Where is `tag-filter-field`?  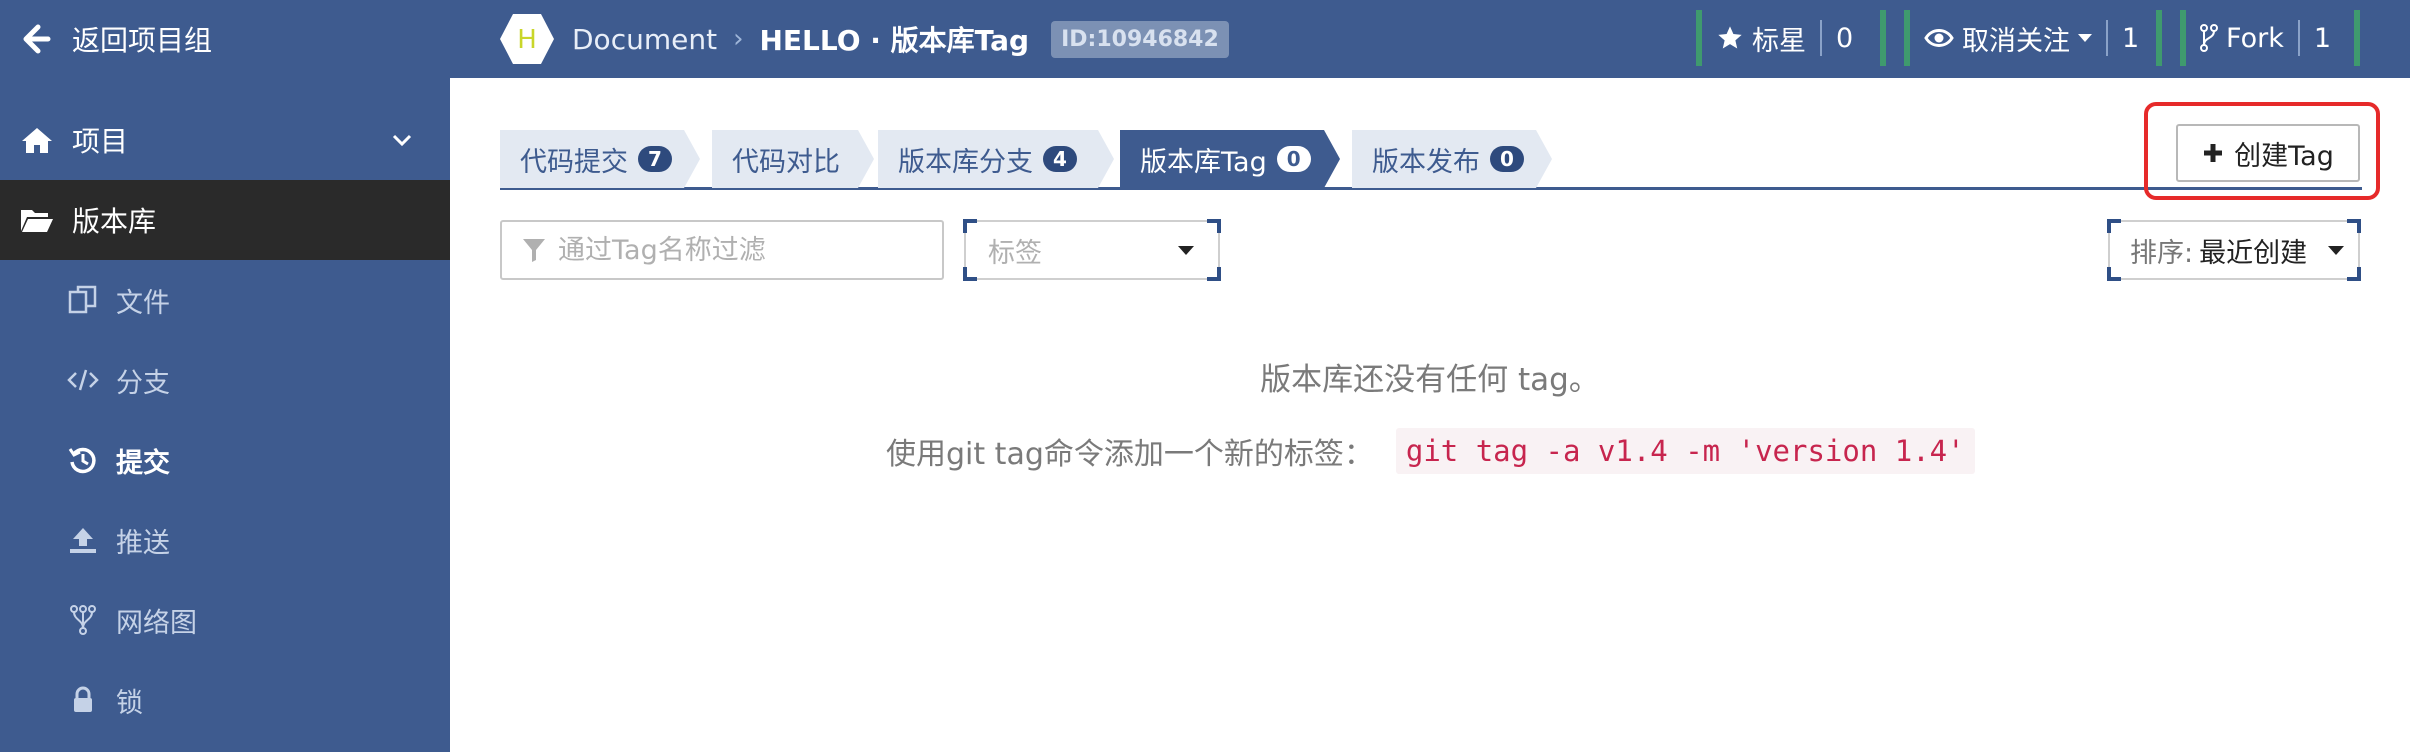
tag-filter-field is located at coordinates (722, 250).